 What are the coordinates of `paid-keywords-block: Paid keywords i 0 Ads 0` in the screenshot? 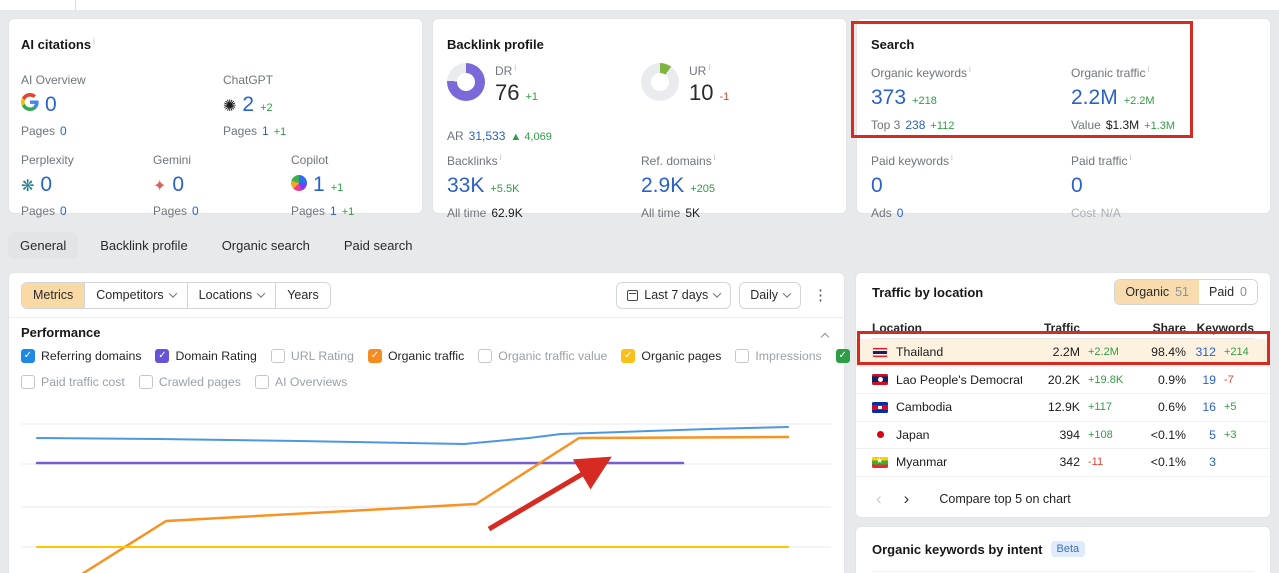 It's located at (912, 186).